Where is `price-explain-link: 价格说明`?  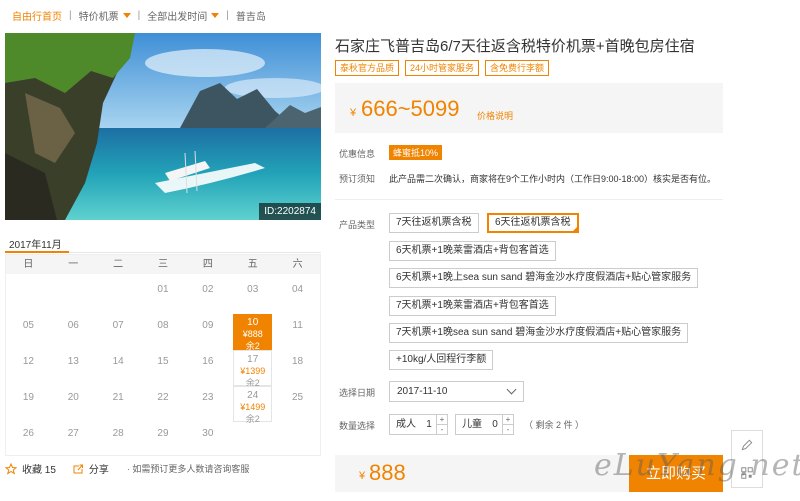 price-explain-link: 价格说明 is located at coordinates (495, 115).